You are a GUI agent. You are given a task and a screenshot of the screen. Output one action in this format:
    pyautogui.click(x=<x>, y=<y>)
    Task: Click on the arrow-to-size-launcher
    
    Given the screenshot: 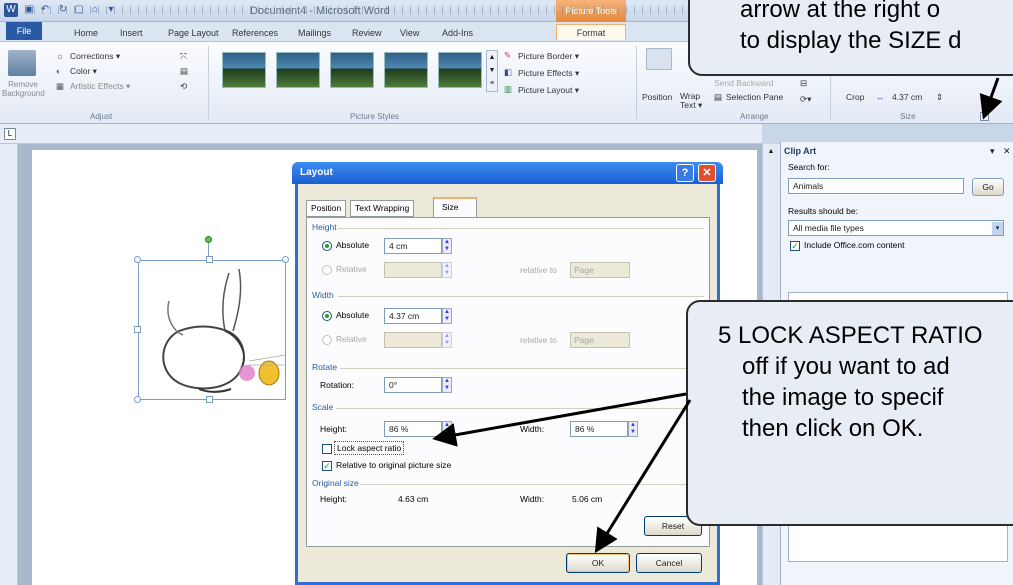 What is the action you would take?
    pyautogui.click(x=991, y=98)
    